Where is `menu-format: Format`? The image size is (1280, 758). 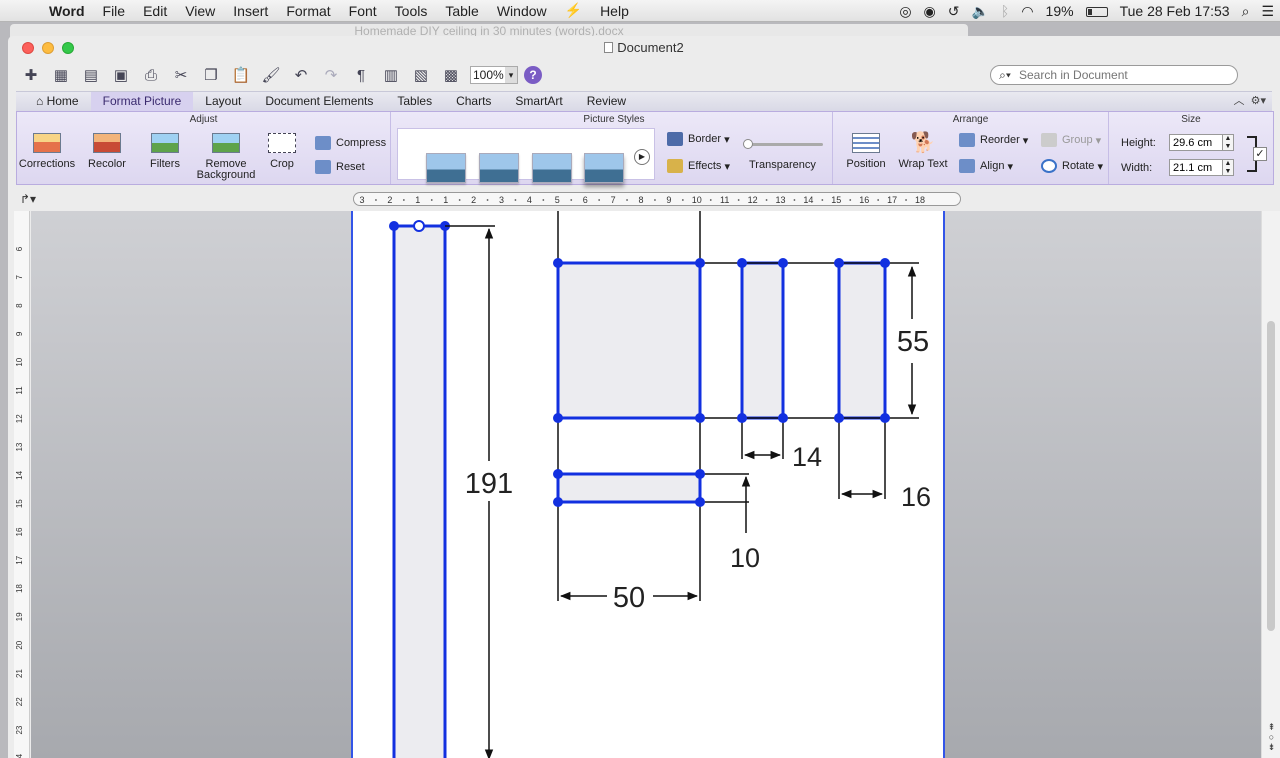
menu-format: Format is located at coordinates (308, 11).